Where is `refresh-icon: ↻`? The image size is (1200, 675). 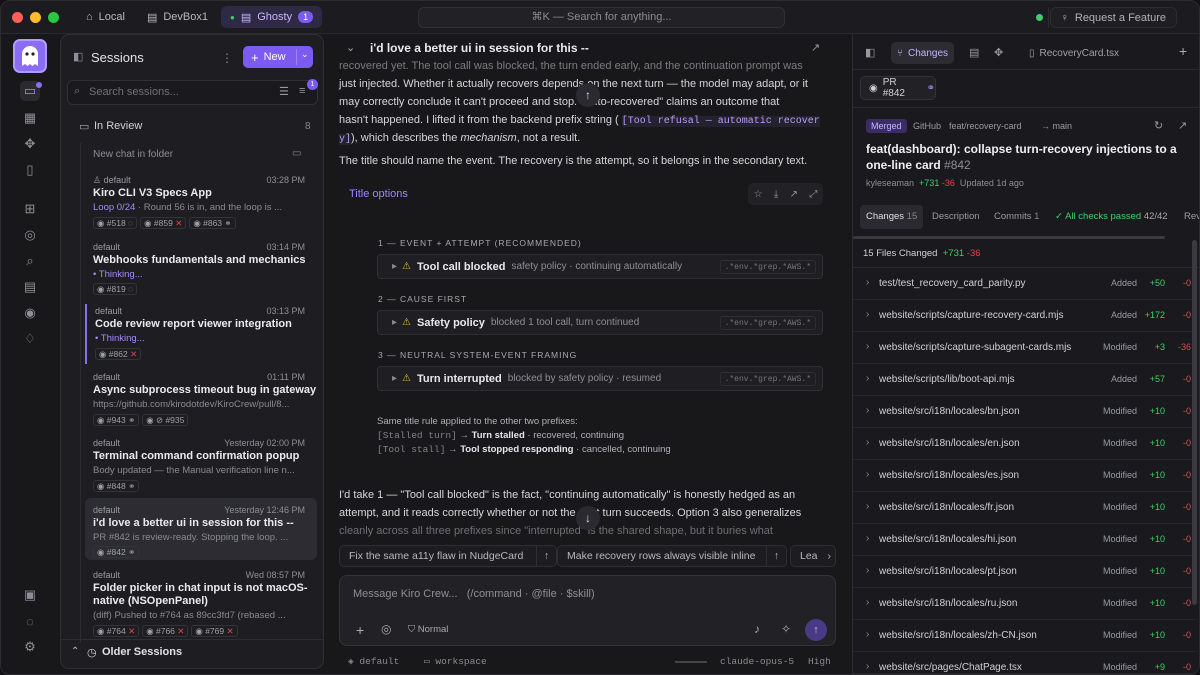 refresh-icon: ↻ is located at coordinates (1158, 125).